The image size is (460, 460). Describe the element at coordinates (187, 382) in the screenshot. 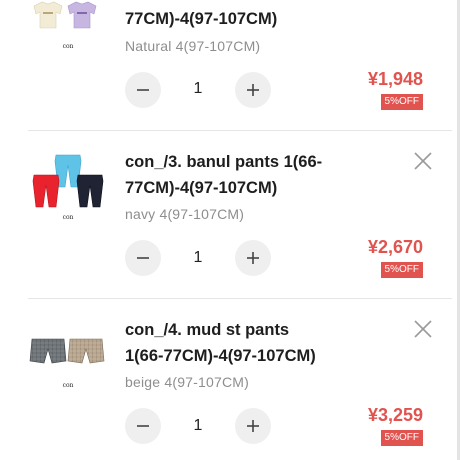

I see `product-variant: beige 4(97-107CM)` at that location.